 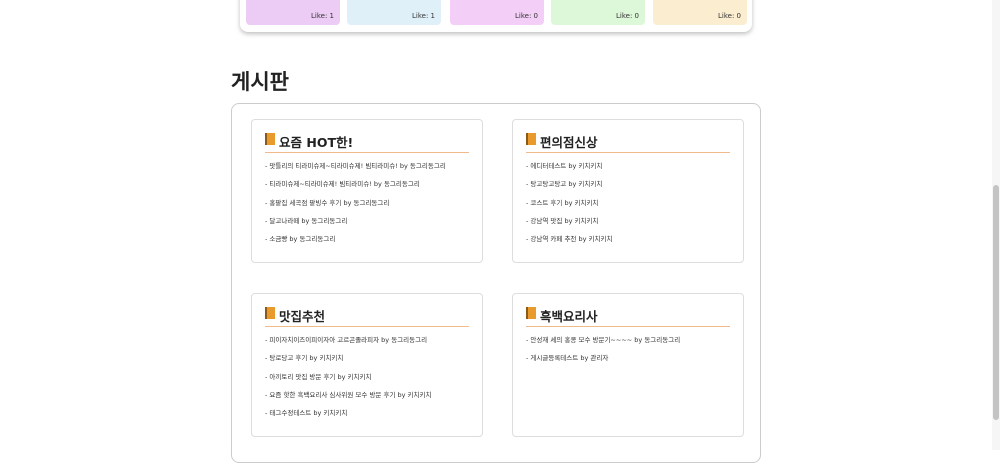 I want to click on post-link: - 맛틀리의 티라미슈제~티라미슈제! 빔티라미슈! by 동그리동그리, so click(x=370, y=169).